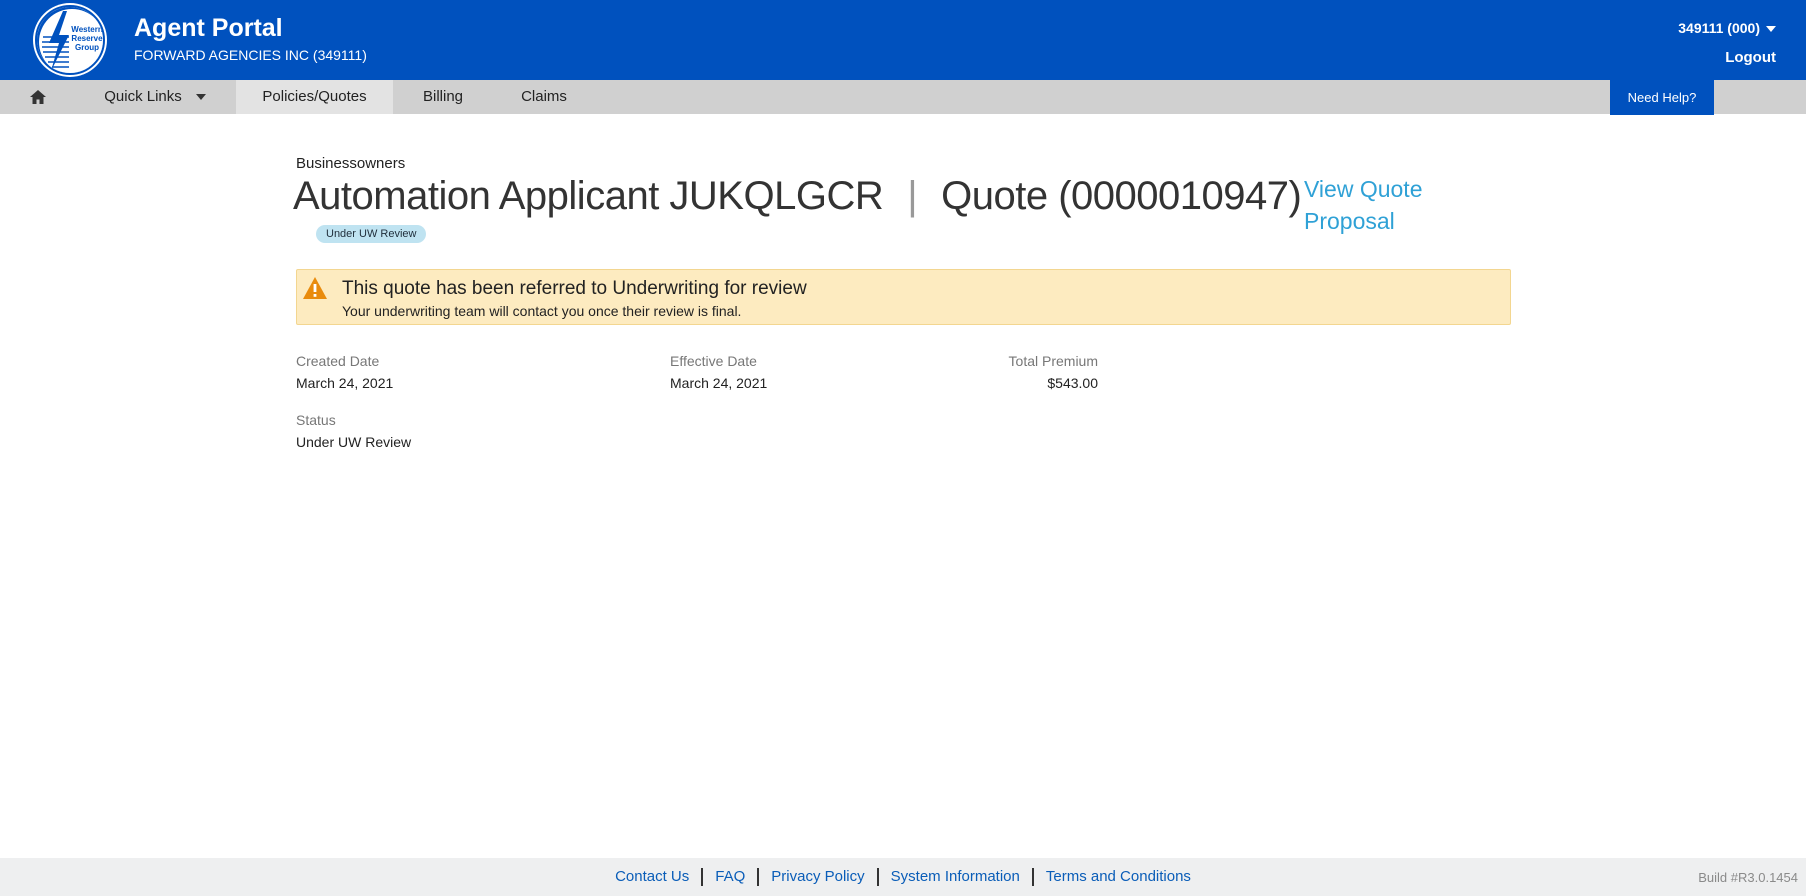 The image size is (1806, 896). I want to click on footer-link-terms: Terms and Conditions, so click(1118, 876).